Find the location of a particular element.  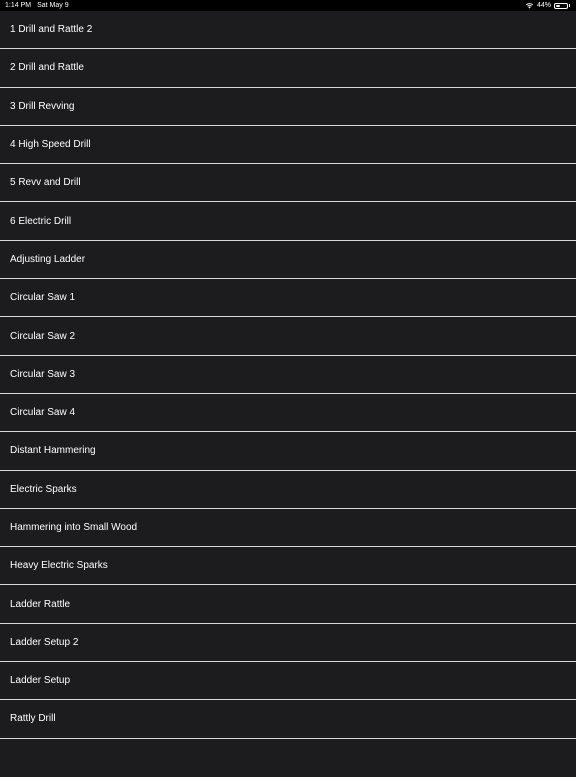

list-item: Ladder Setup is located at coordinates (288, 681).